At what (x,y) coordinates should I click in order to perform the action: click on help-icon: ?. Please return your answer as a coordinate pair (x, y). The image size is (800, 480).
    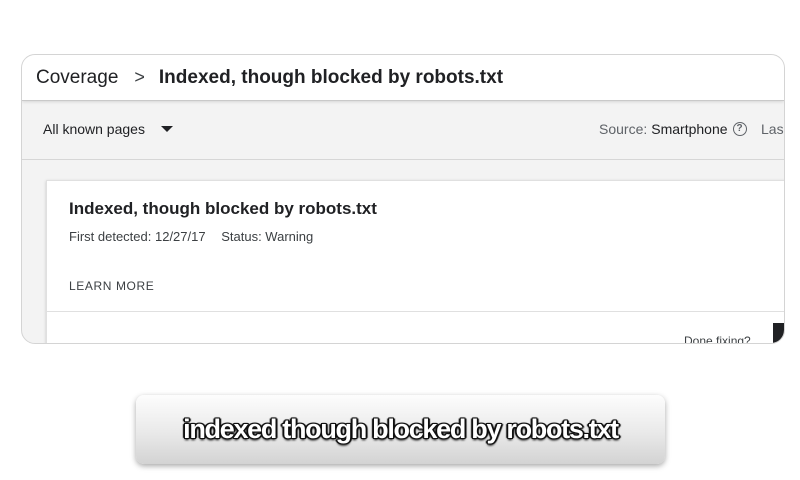
    Looking at the image, I should click on (739, 129).